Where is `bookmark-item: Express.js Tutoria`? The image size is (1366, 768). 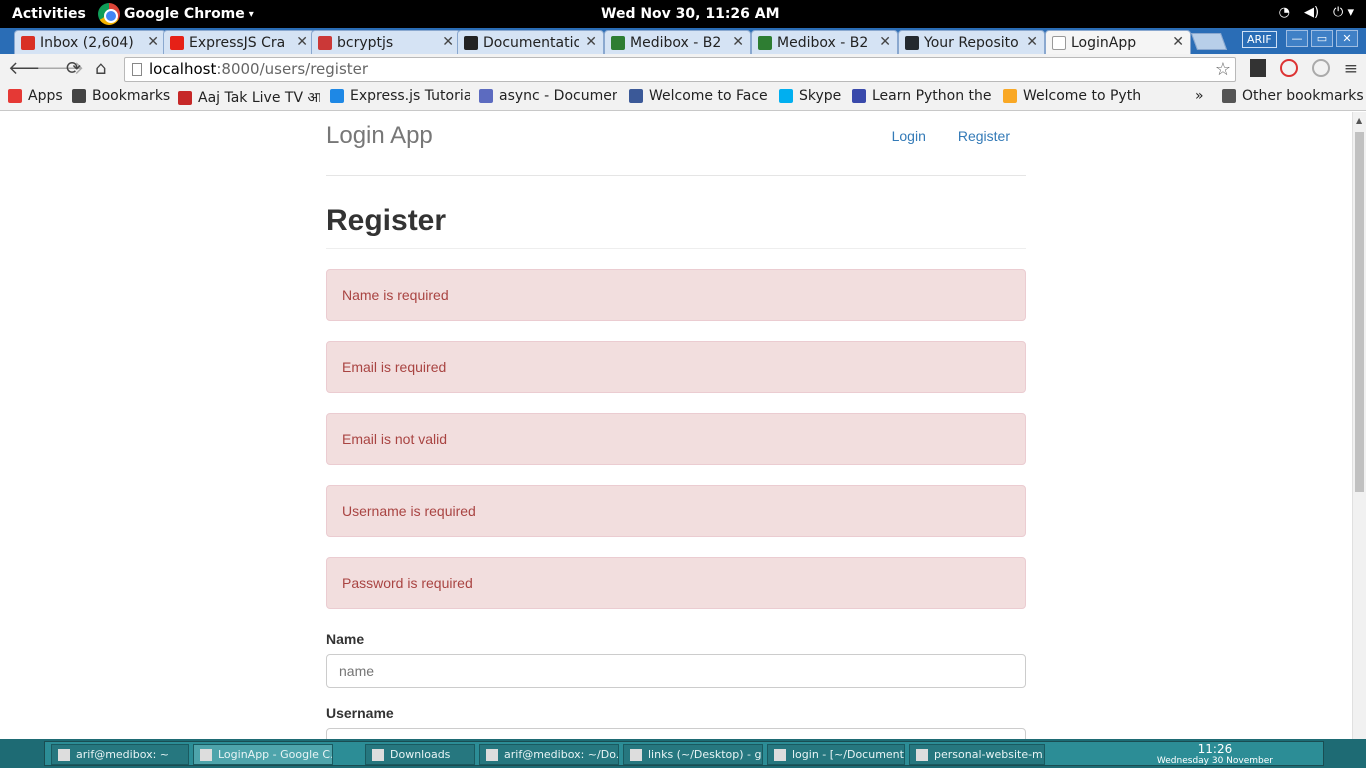 bookmark-item: Express.js Tutoria is located at coordinates (400, 96).